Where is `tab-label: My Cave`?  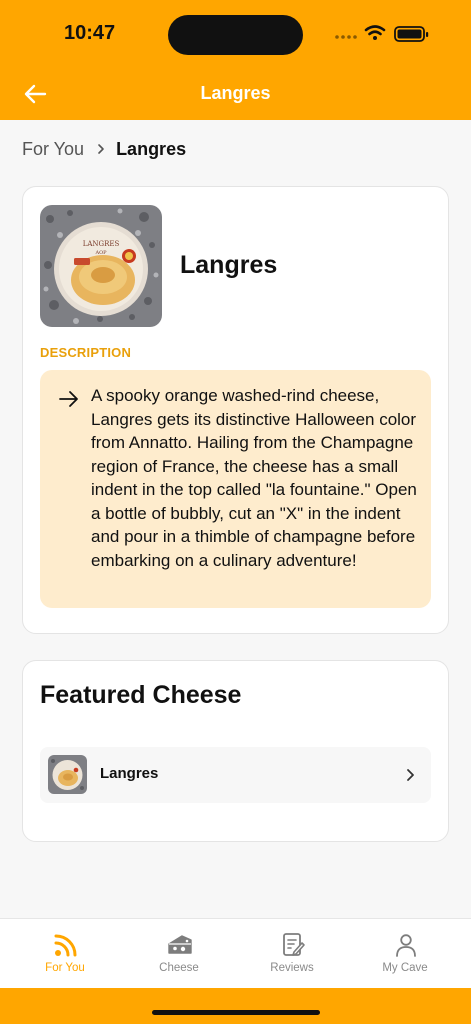
tab-label: My Cave is located at coordinates (405, 968).